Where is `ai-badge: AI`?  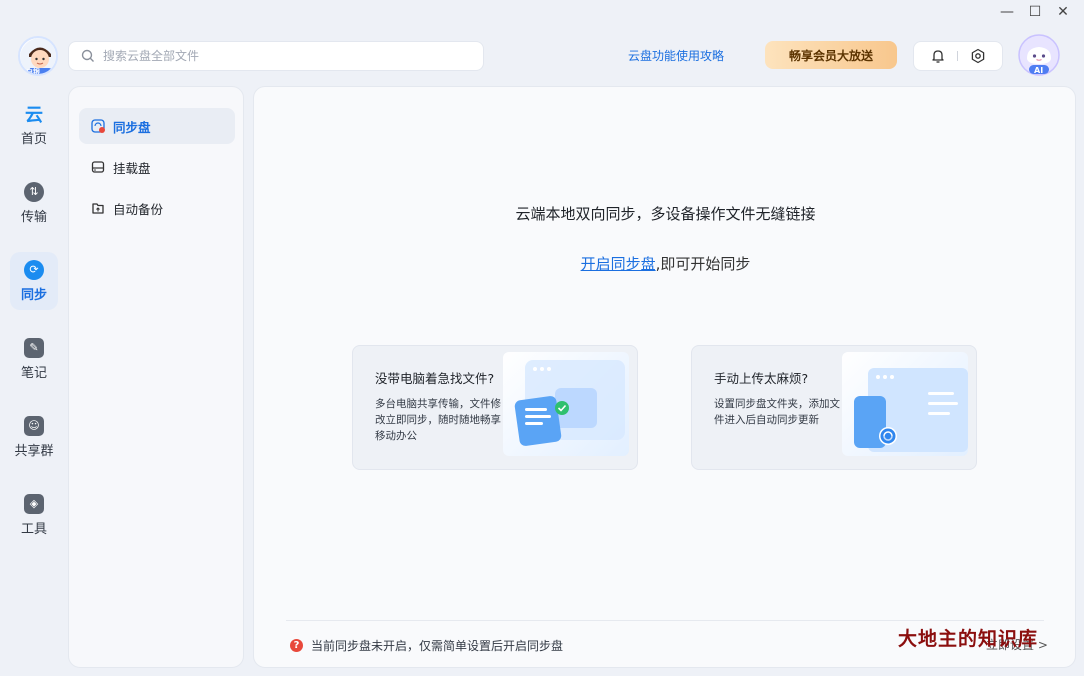
ai-badge: AI is located at coordinates (1039, 70).